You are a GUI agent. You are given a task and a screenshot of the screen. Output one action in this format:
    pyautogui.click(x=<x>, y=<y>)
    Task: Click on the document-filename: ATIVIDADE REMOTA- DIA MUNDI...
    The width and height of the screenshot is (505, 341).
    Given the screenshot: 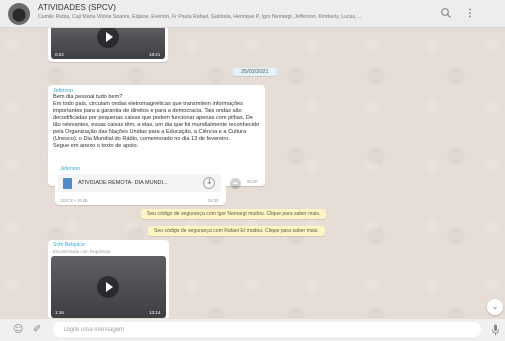 What is the action you would take?
    pyautogui.click(x=123, y=183)
    